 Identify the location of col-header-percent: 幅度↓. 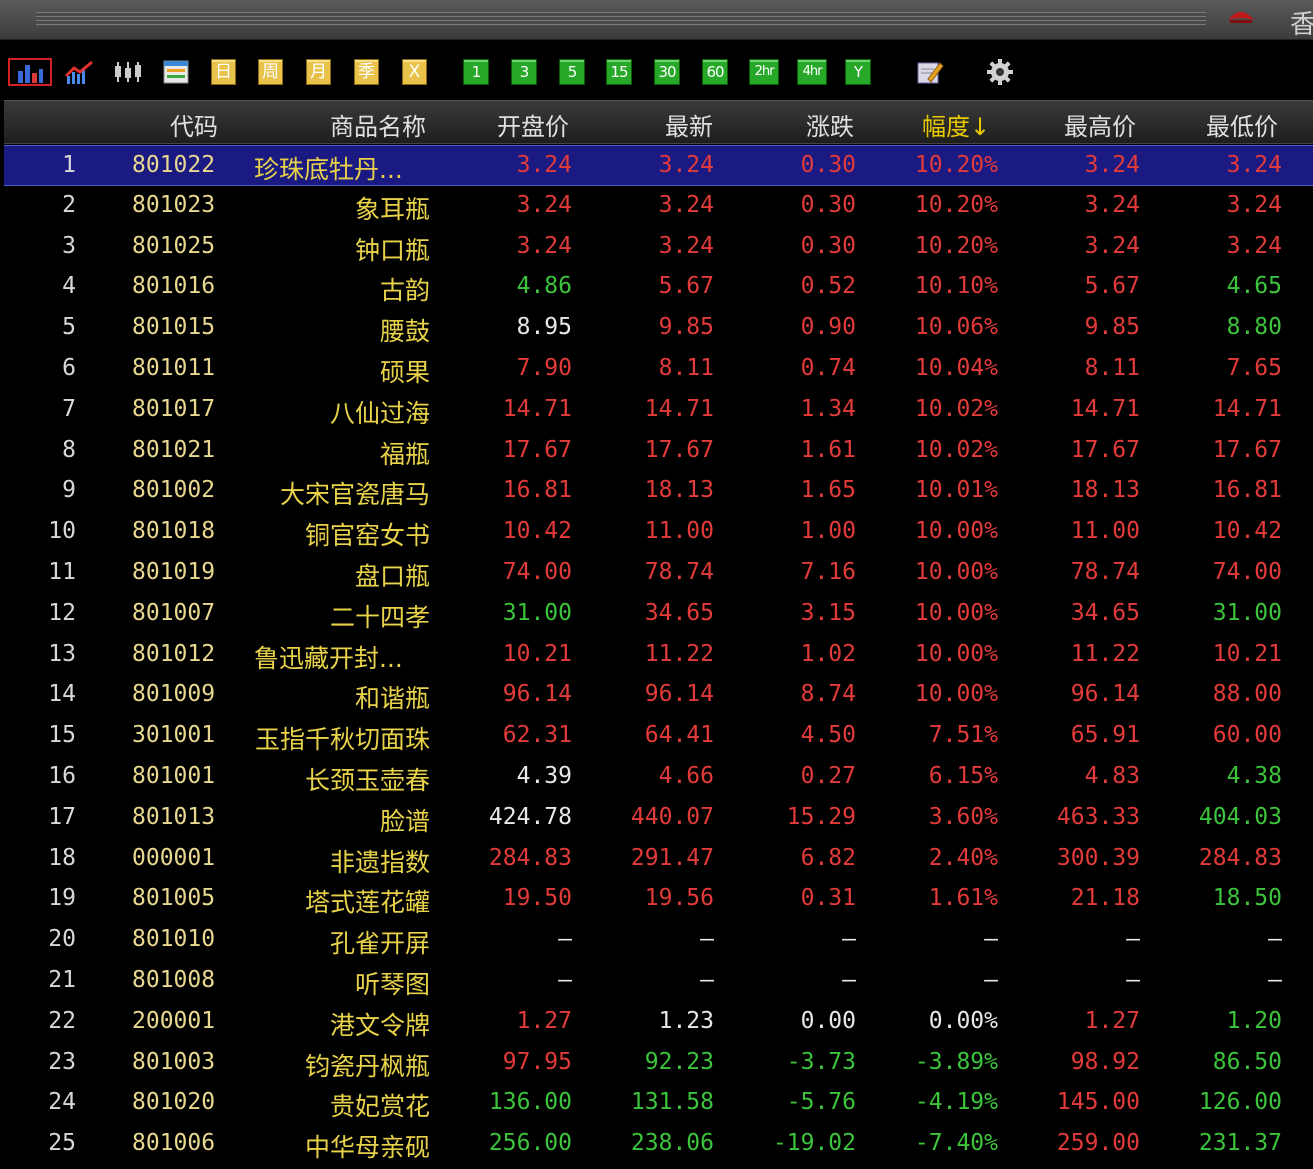
(956, 124).